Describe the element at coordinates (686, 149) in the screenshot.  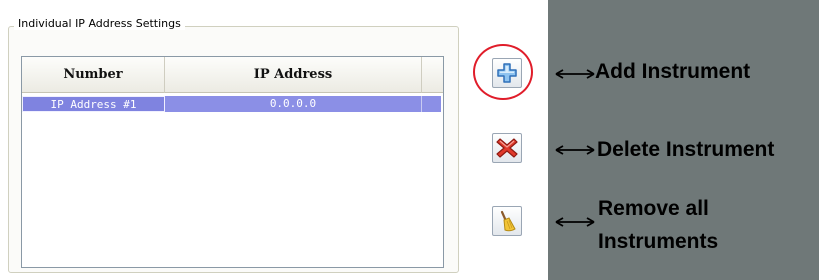
I see `annotation-delete-instrument: Delete Instrument` at that location.